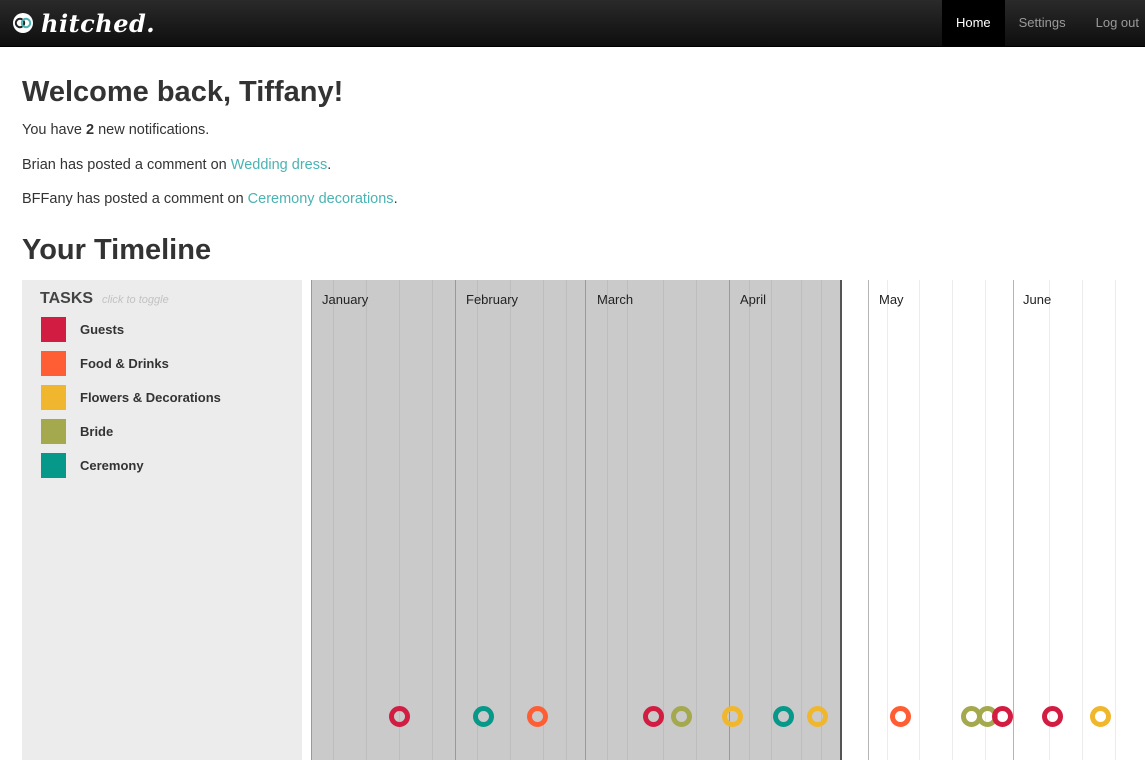 This screenshot has width=1145, height=760. What do you see at coordinates (841, 520) in the screenshot?
I see `today-marker` at bounding box center [841, 520].